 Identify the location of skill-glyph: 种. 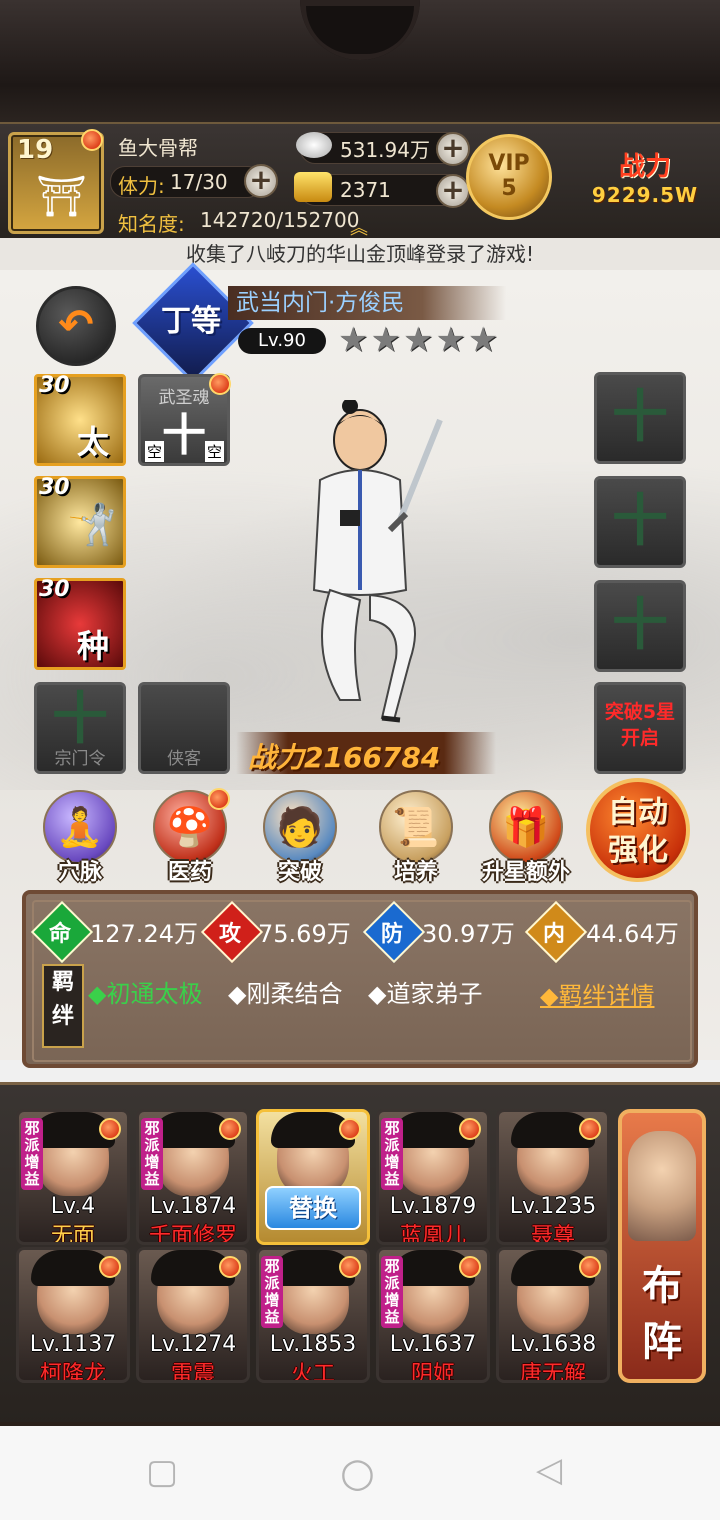
(93, 646).